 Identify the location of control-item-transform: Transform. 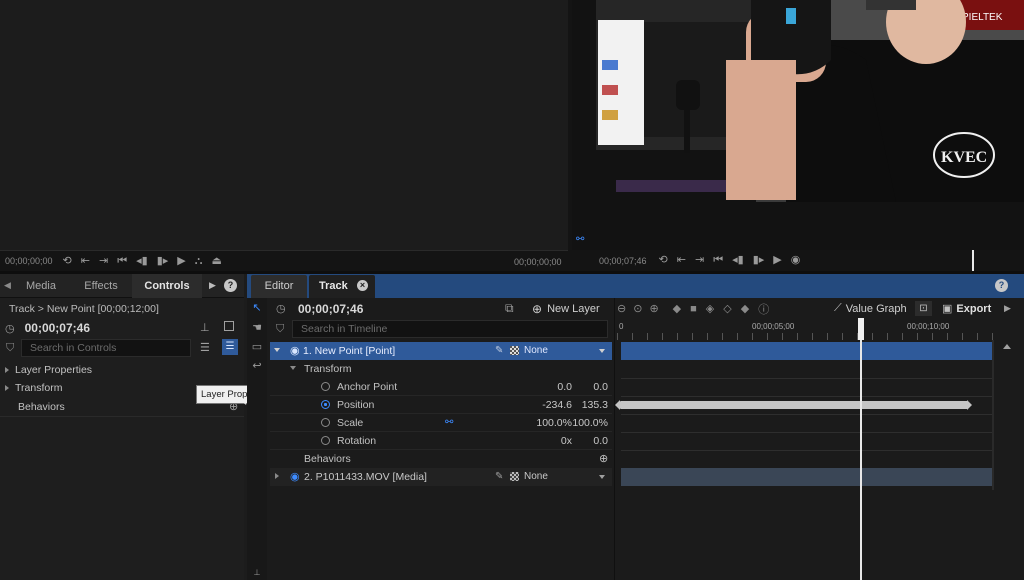
(33, 388).